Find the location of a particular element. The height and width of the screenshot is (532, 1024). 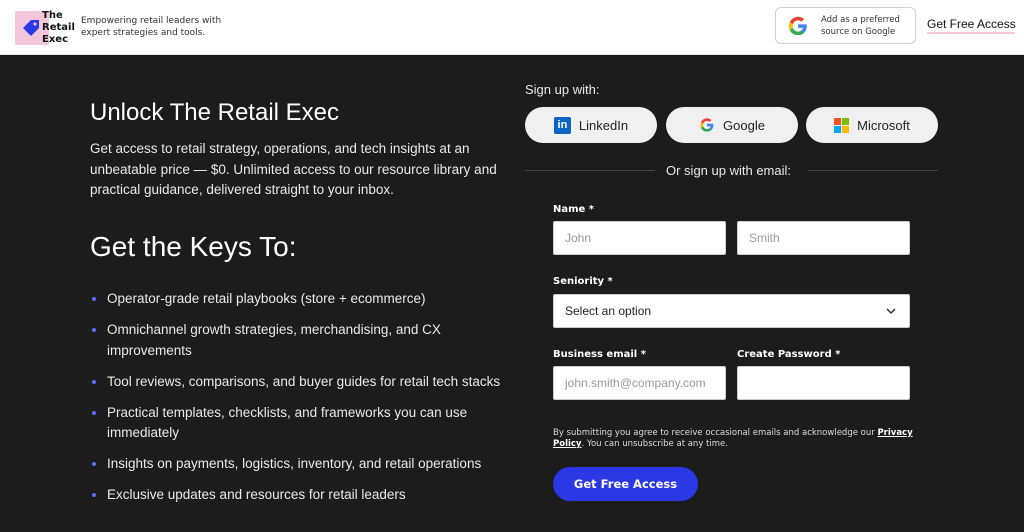

logo-line: The is located at coordinates (52, 15).